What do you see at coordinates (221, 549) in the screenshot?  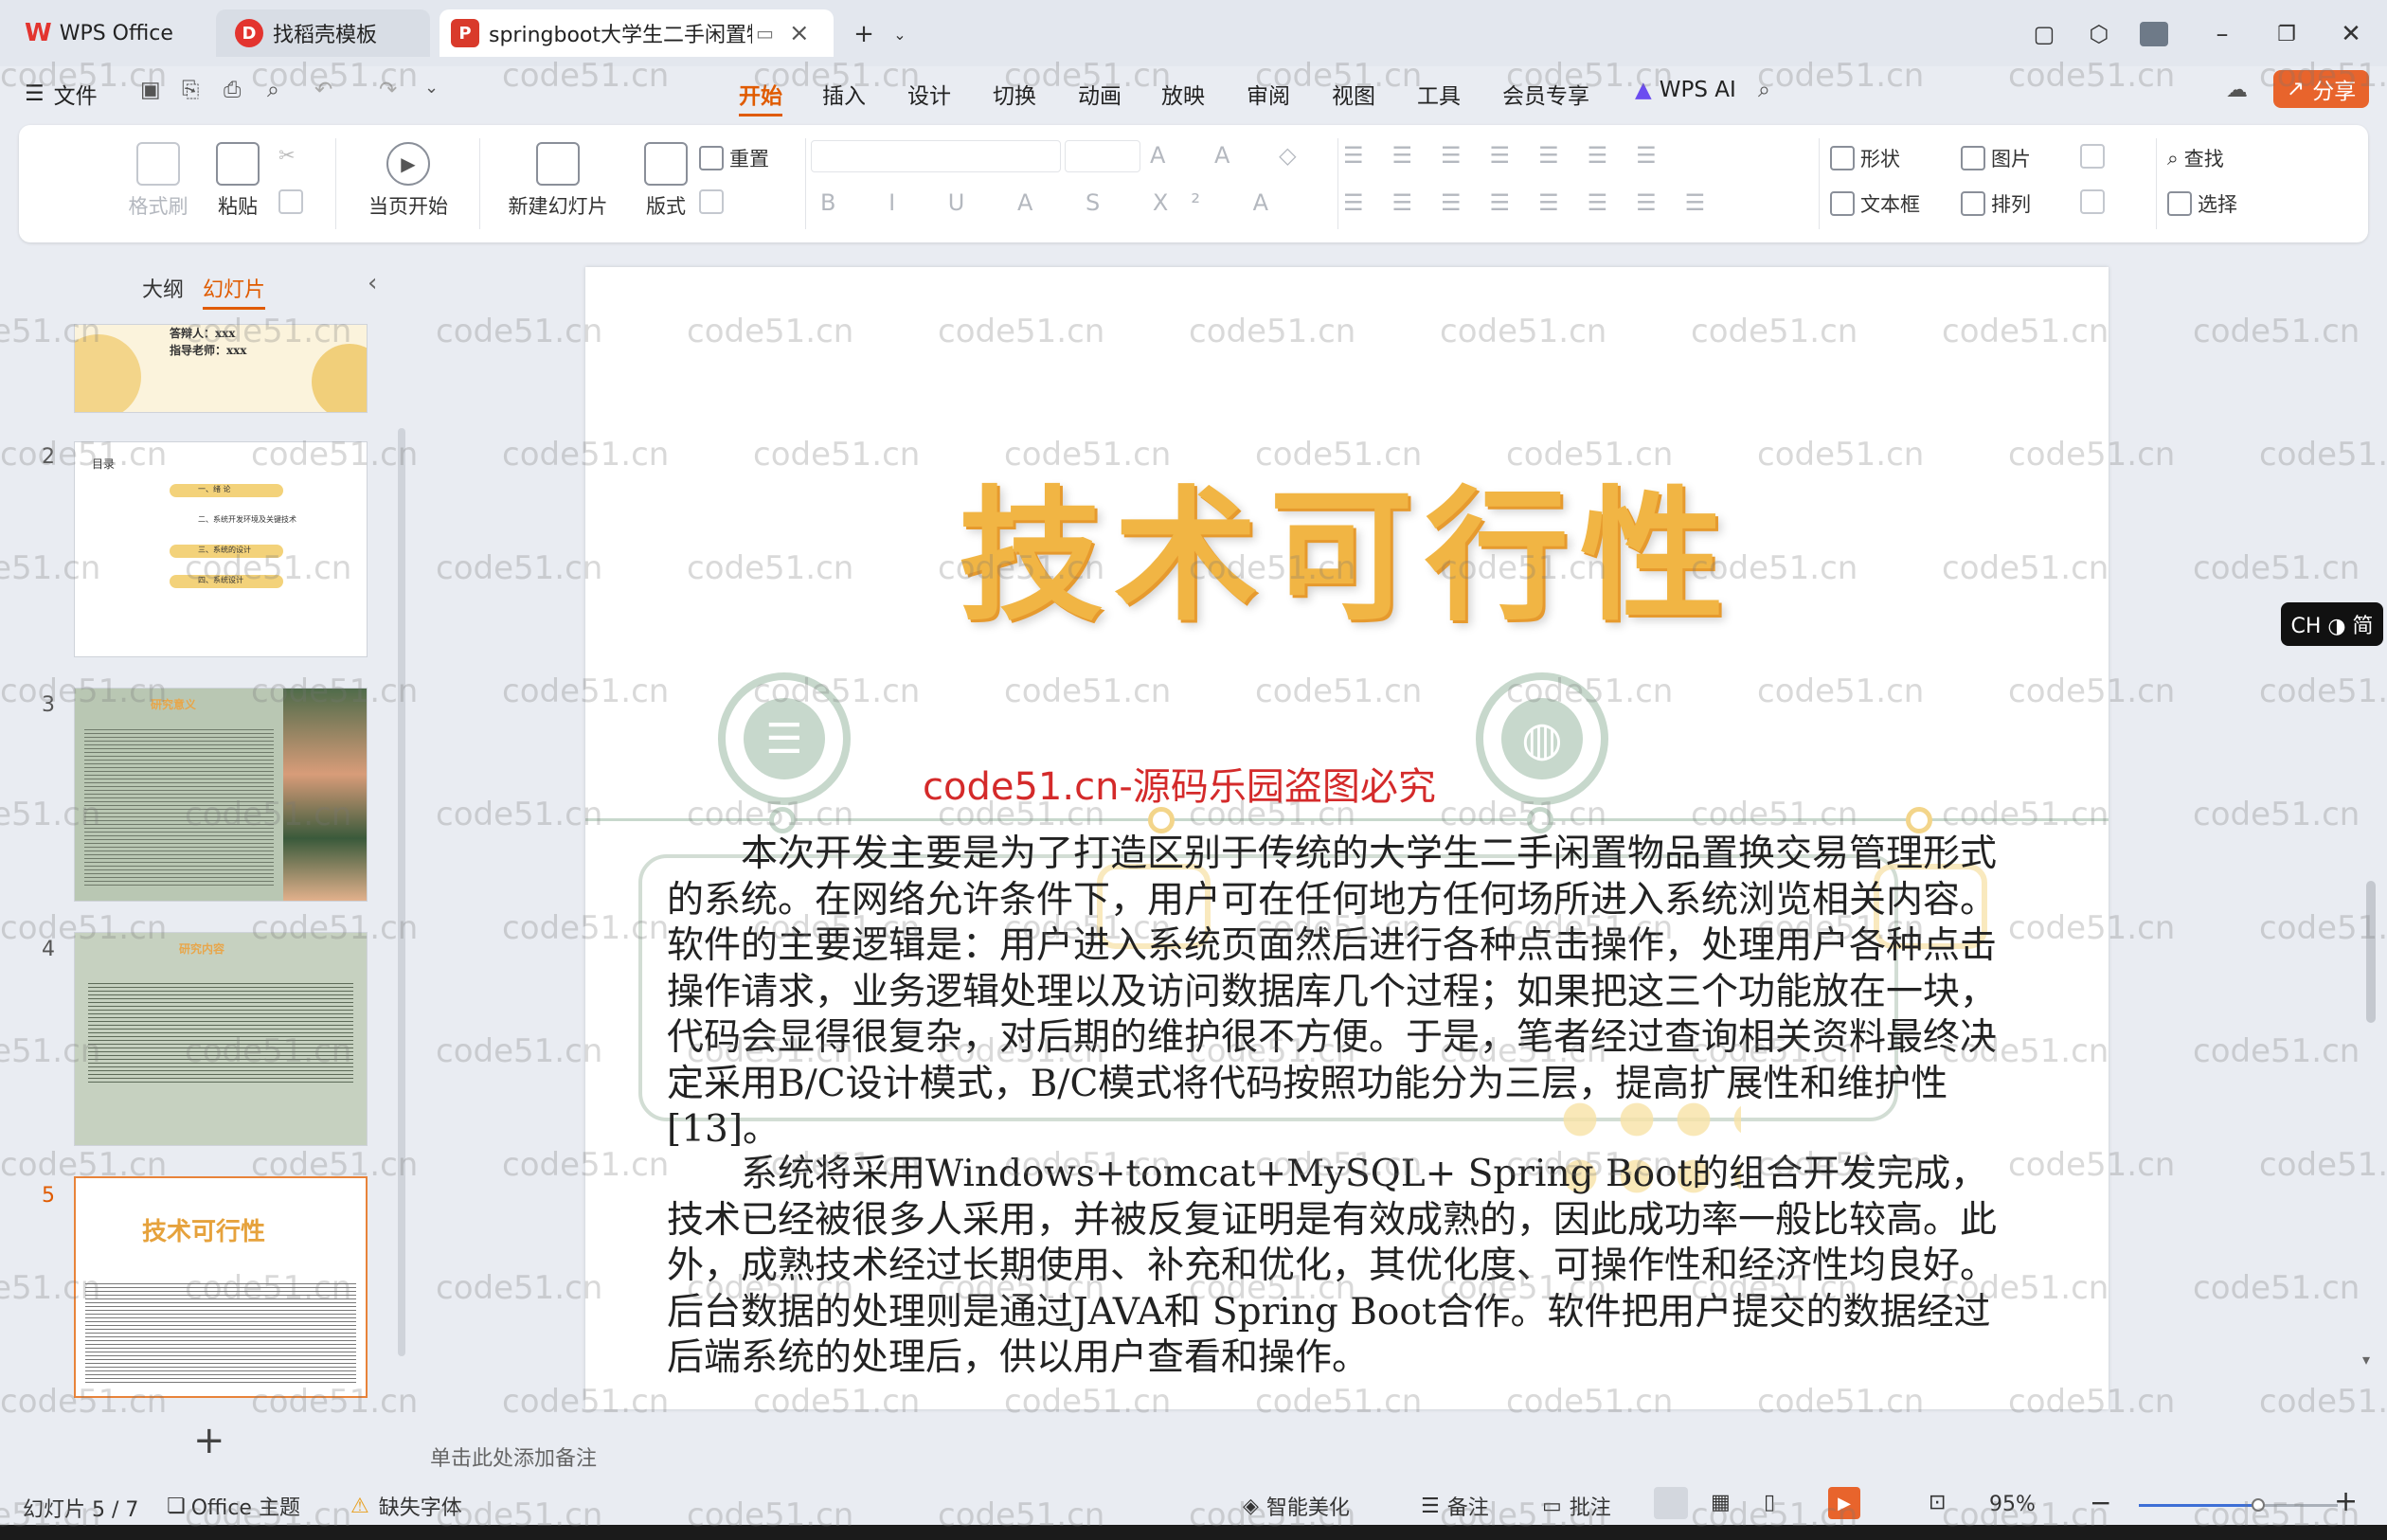 I see `slide-thumbnail-2: 目录 一、绪 论 二、系统开发环境及关键技术 三、系统的设计 四、系统设计` at bounding box center [221, 549].